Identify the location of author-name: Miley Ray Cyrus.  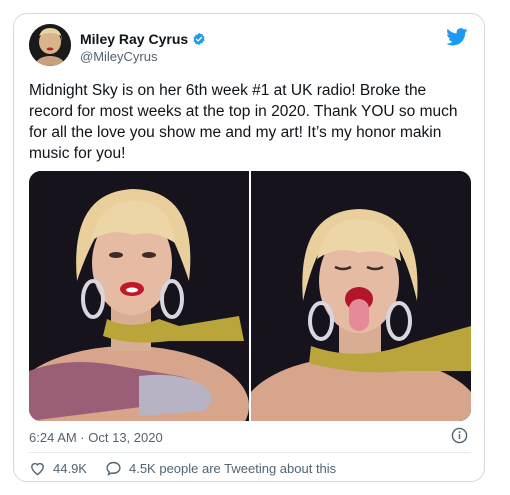
(143, 39).